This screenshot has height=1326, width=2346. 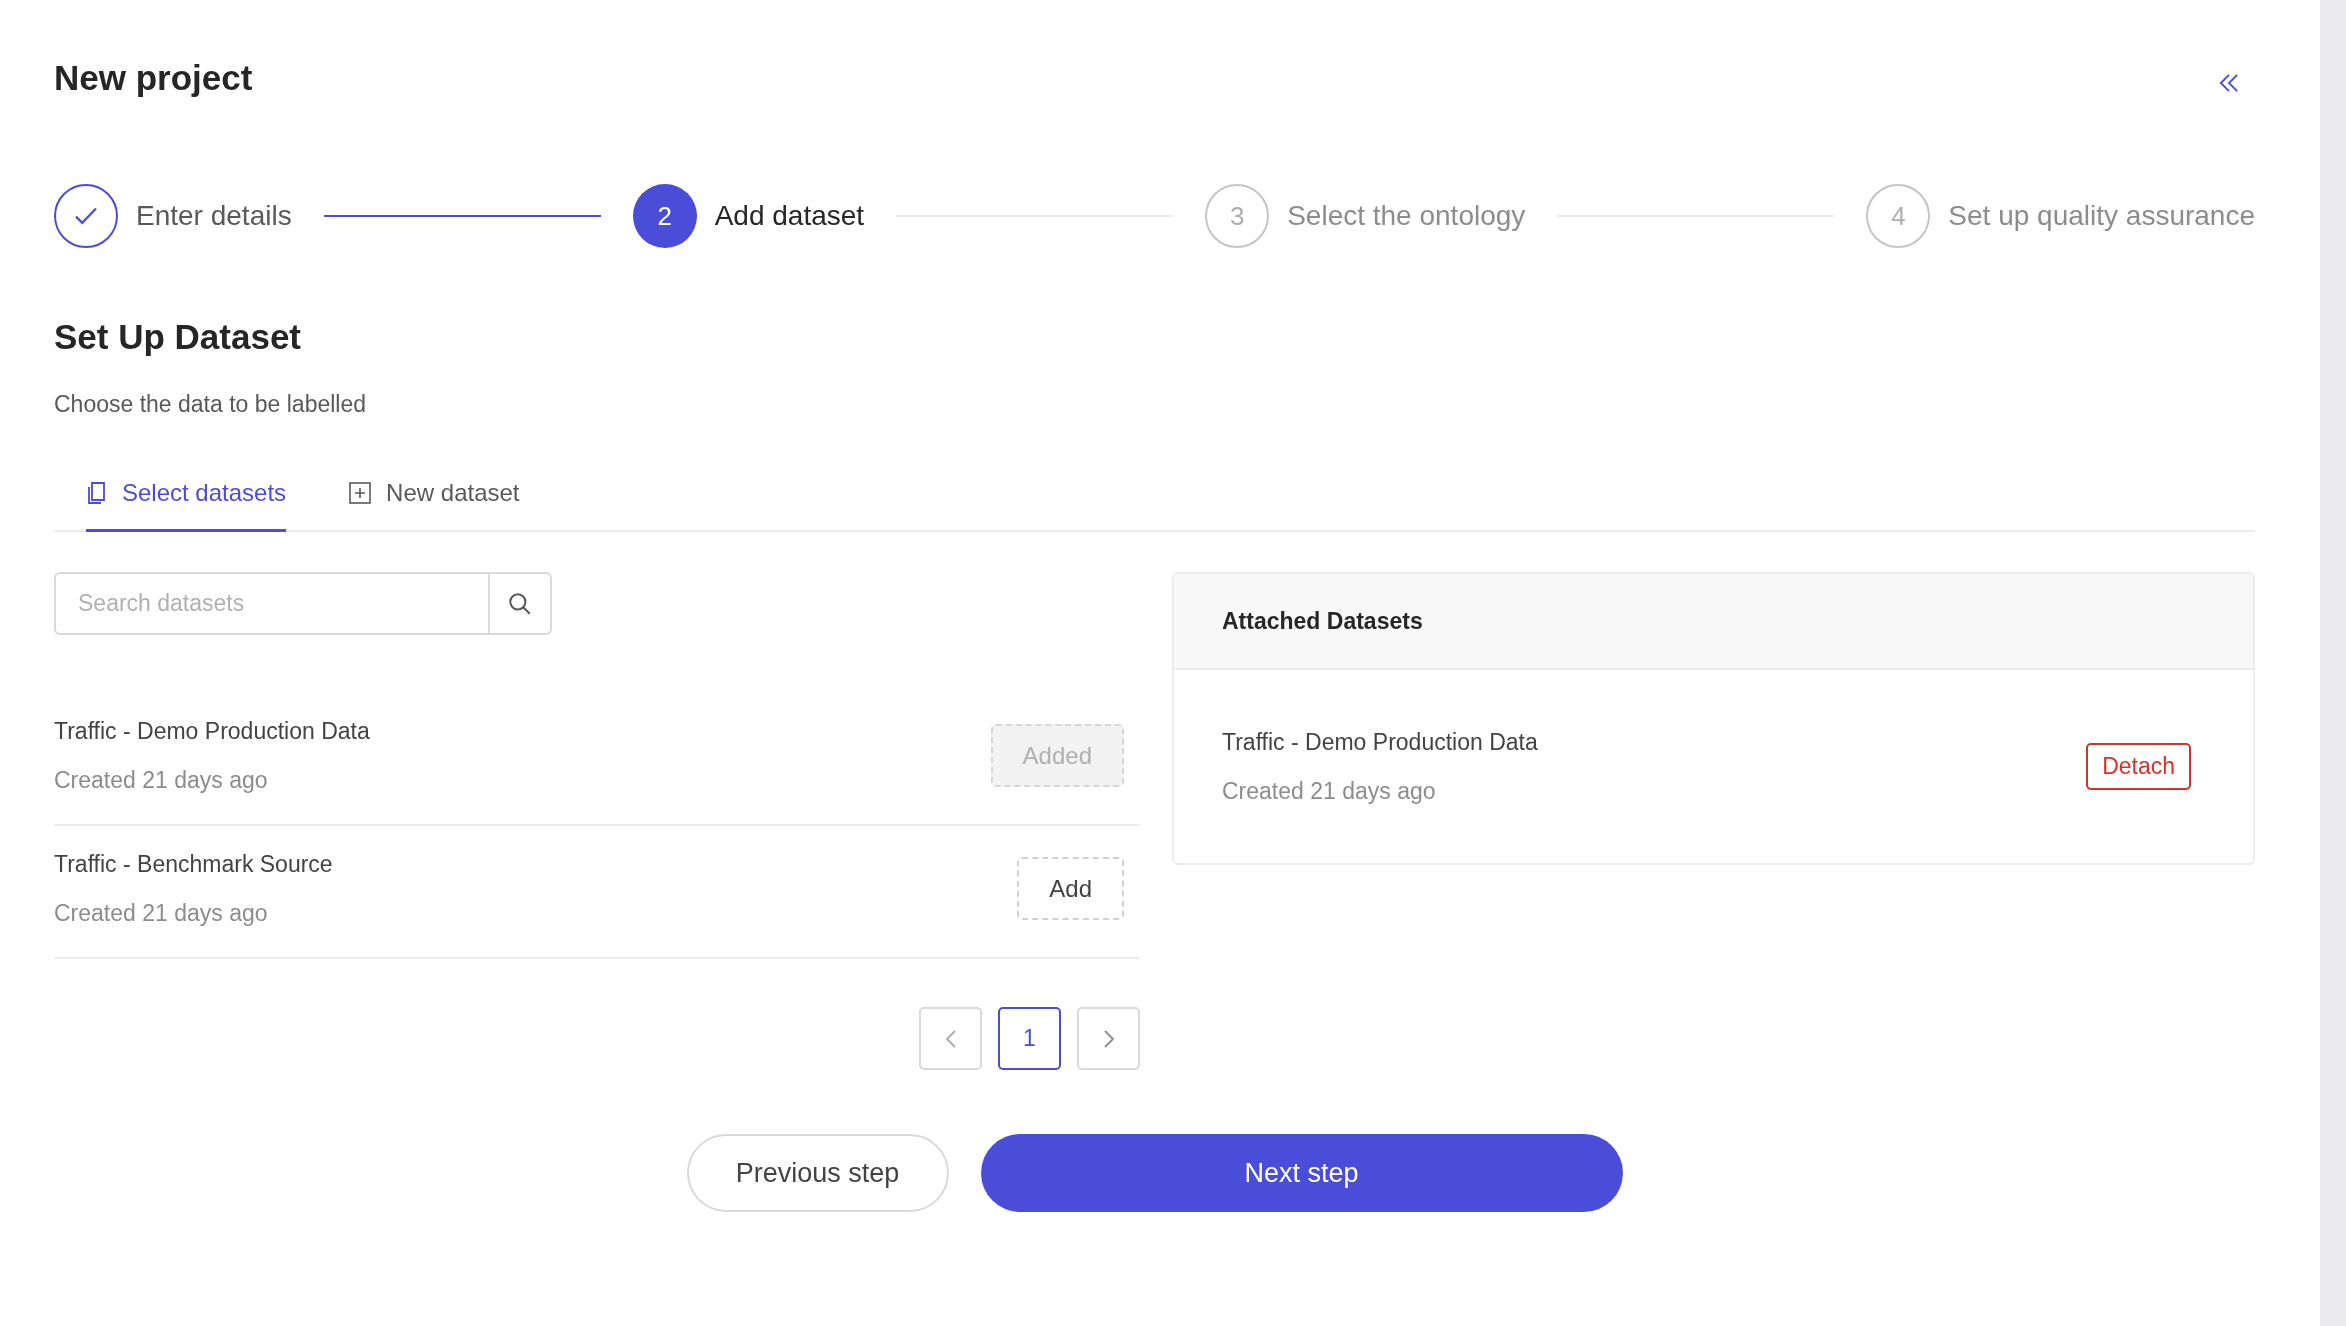 I want to click on plus-square-icon, so click(x=360, y=493).